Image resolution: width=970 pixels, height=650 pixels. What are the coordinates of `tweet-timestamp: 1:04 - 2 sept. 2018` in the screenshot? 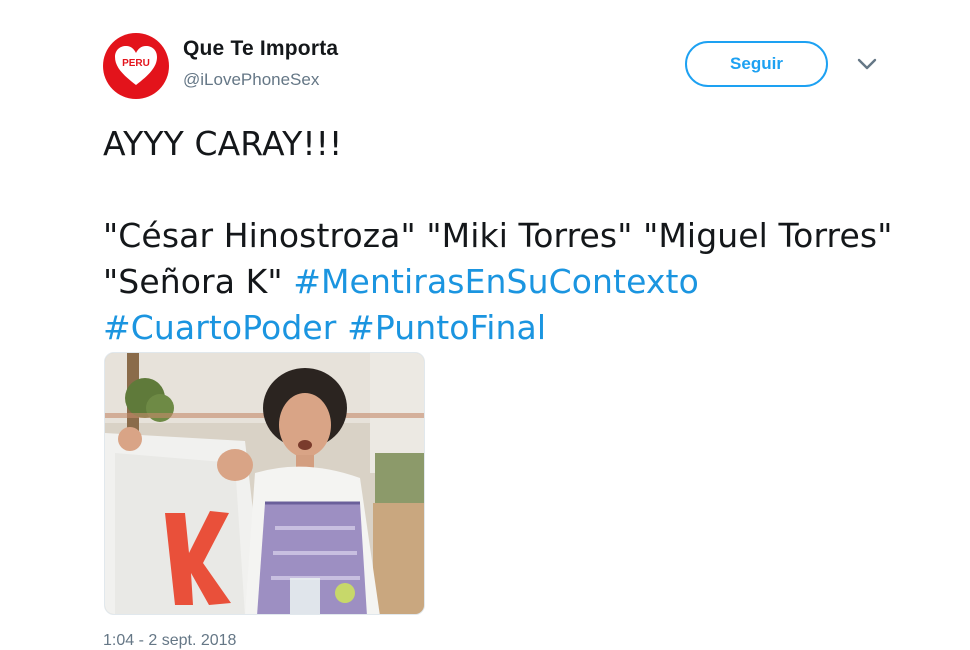 It's located at (169, 641).